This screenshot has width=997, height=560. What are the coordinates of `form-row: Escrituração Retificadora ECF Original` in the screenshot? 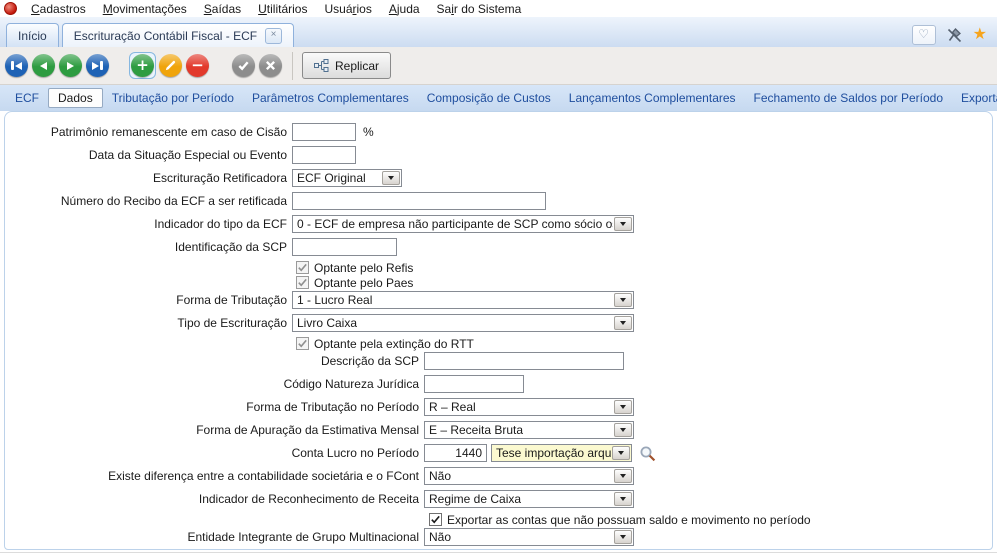 It's located at (498, 178).